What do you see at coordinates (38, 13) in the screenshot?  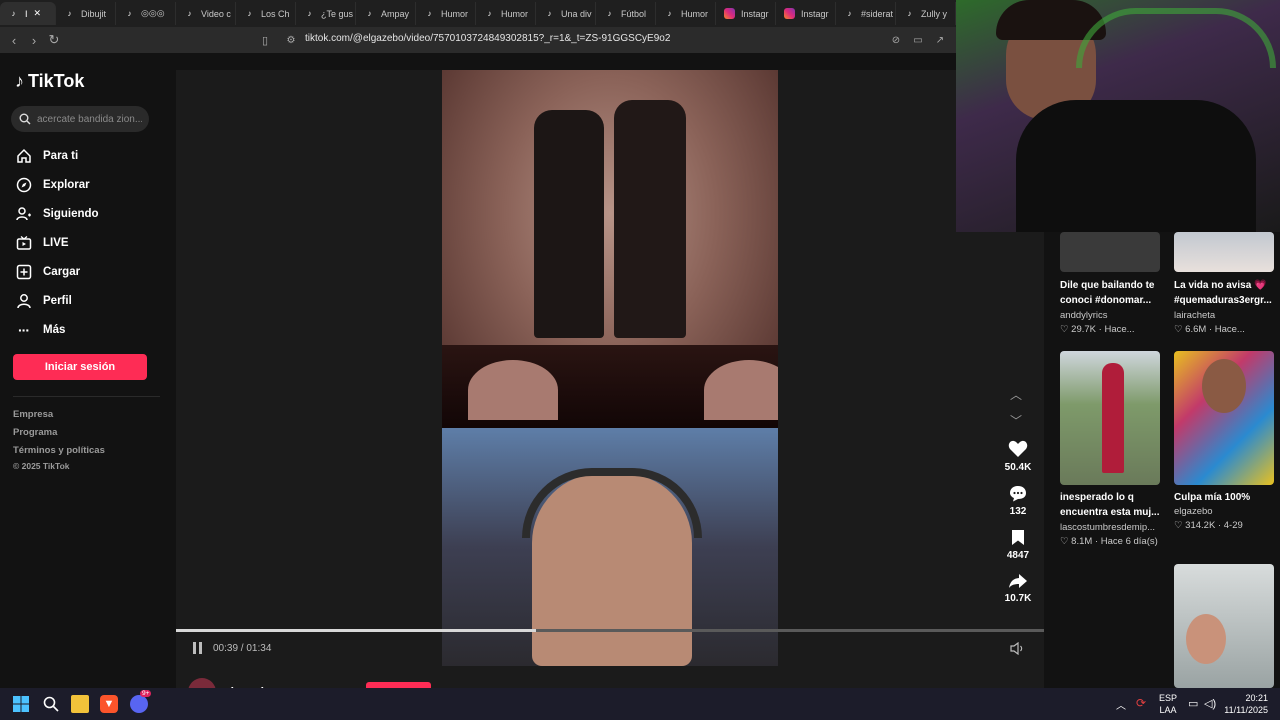 I see `close-tab-icon: ✕` at bounding box center [38, 13].